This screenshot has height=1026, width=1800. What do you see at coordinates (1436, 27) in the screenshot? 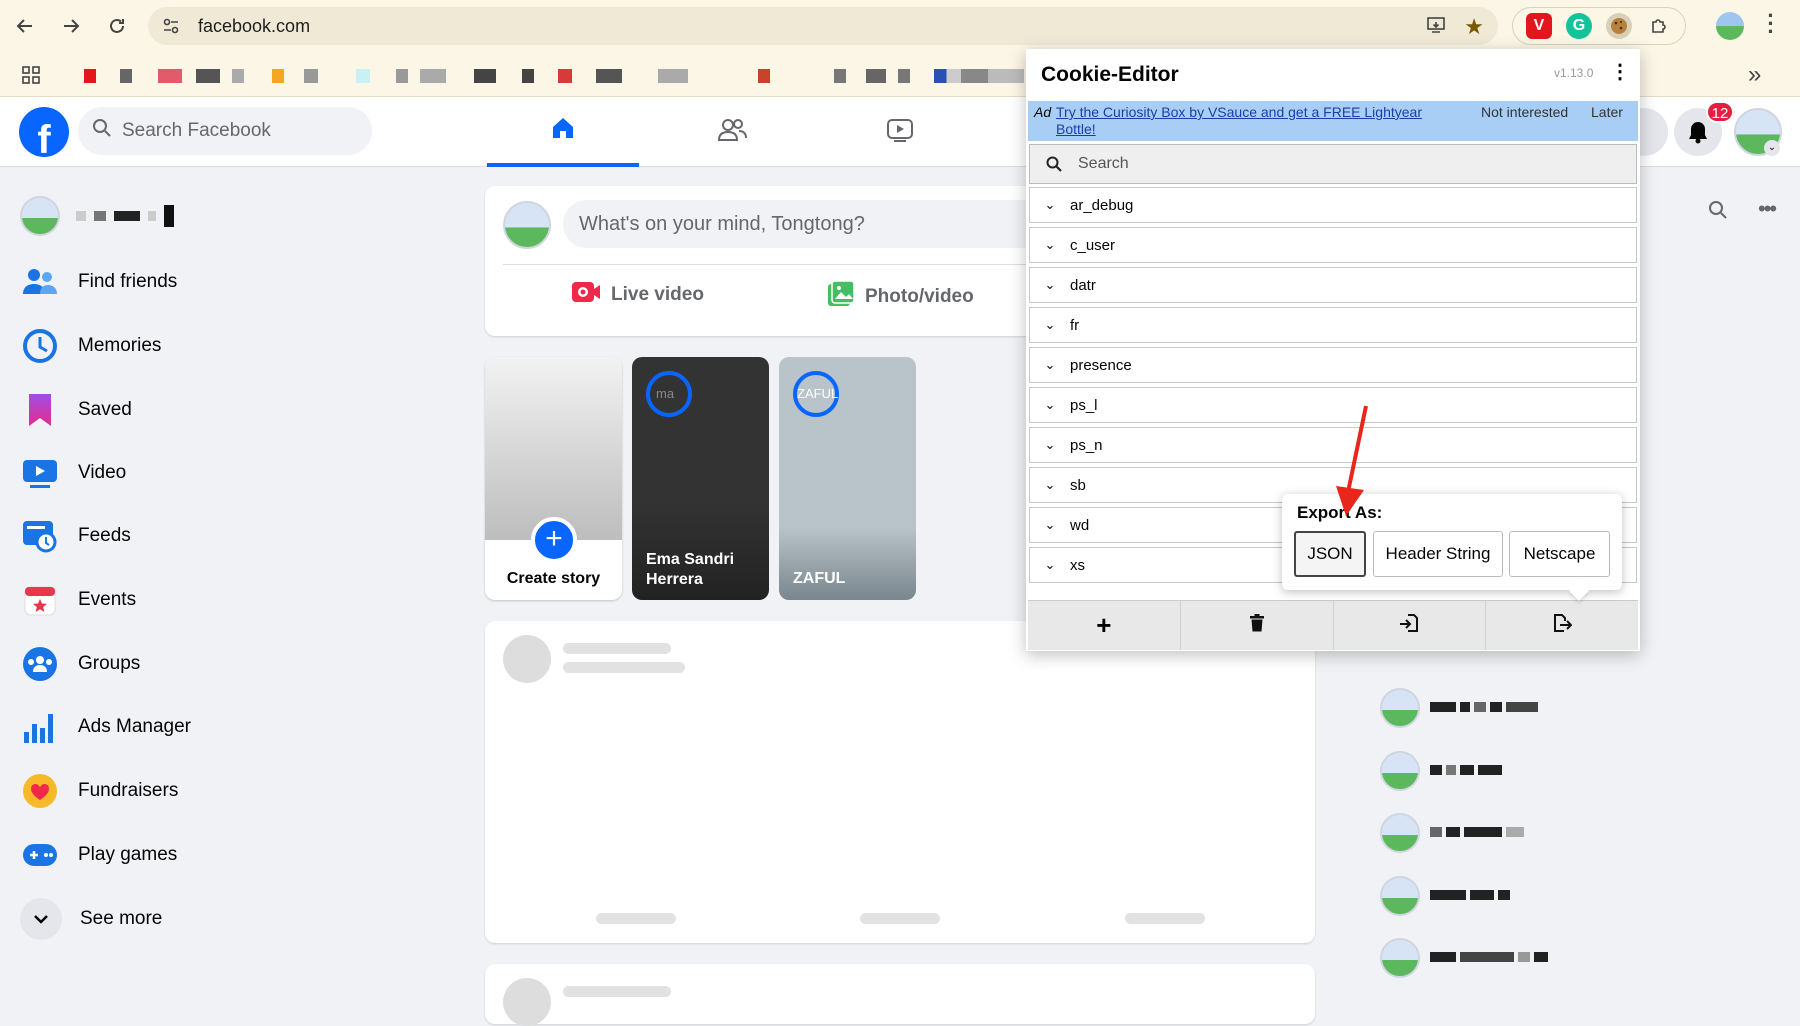
I see `install-app-icon` at bounding box center [1436, 27].